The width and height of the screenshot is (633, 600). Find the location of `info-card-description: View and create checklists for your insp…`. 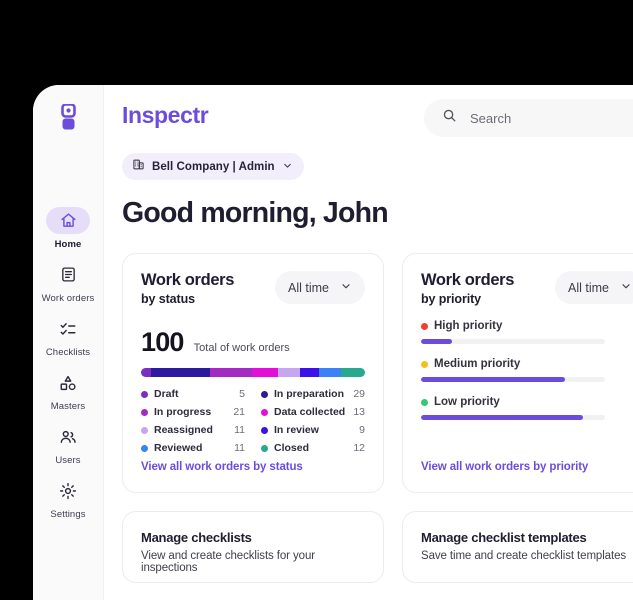

info-card-description: View and create checklists for your insp… is located at coordinates (228, 562).